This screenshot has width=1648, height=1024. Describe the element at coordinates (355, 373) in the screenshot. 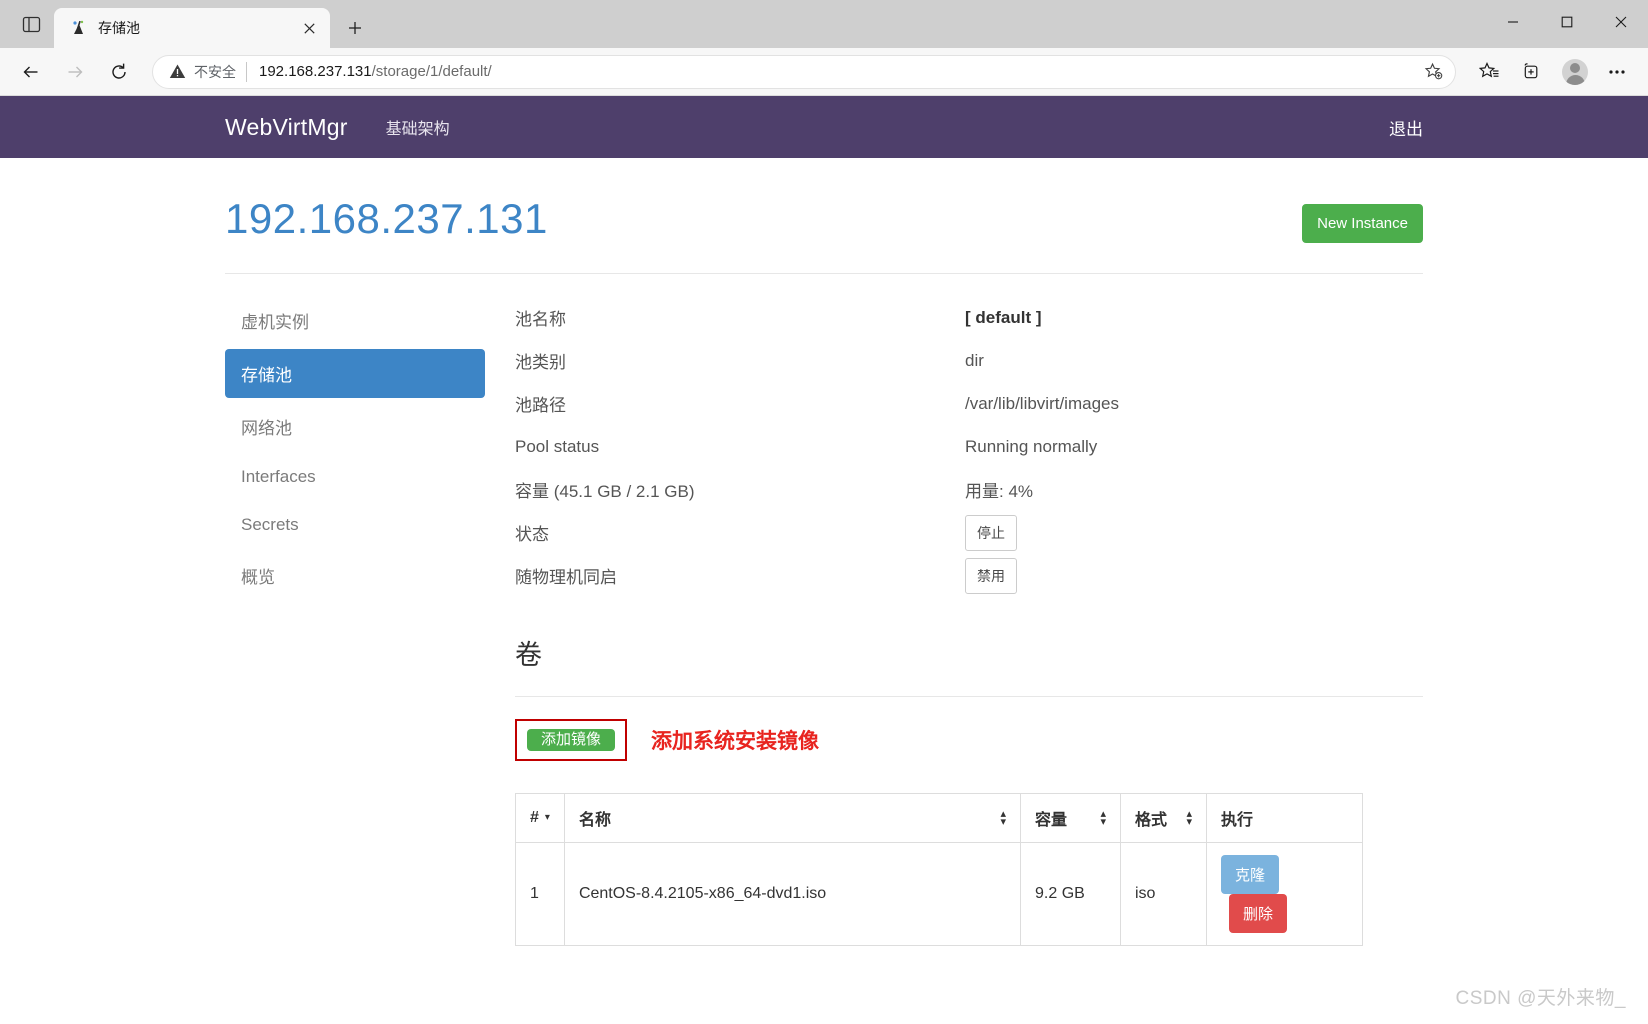

I see `sidebar-item-storage-pools: 存储池` at that location.